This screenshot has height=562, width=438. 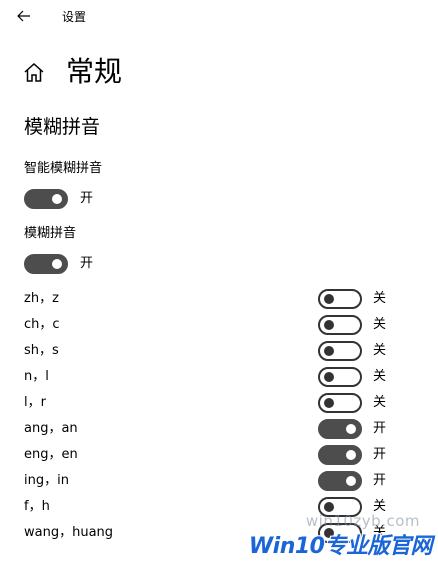 I want to click on arrow-left-icon, so click(x=23, y=16).